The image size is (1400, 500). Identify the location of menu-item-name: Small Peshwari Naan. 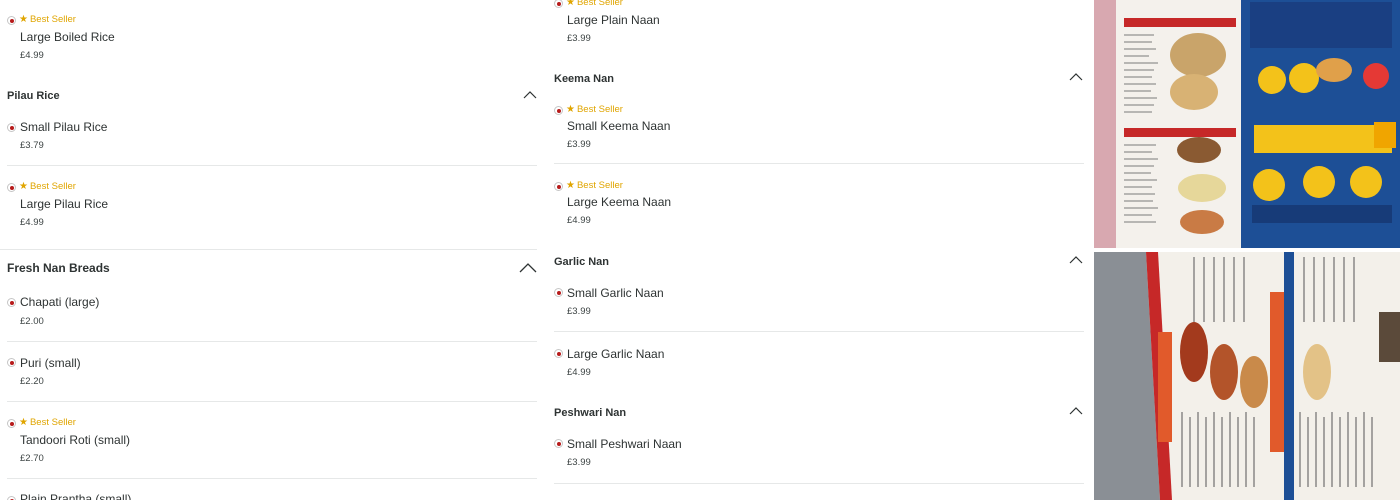
(624, 444).